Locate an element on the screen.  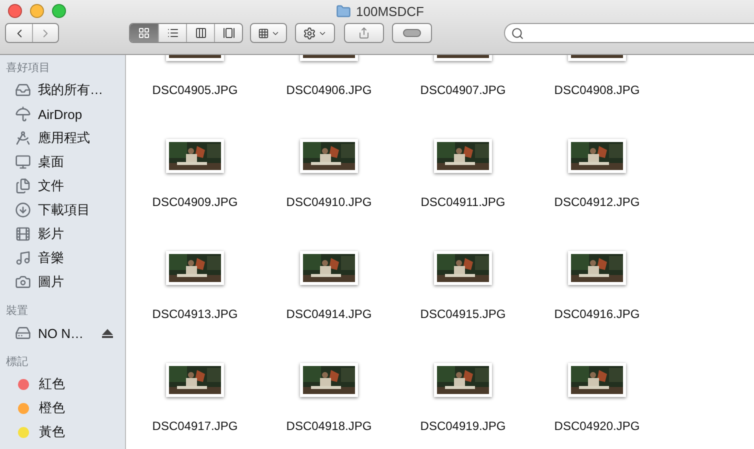
file-name: DSC04920.JPG is located at coordinates (597, 426).